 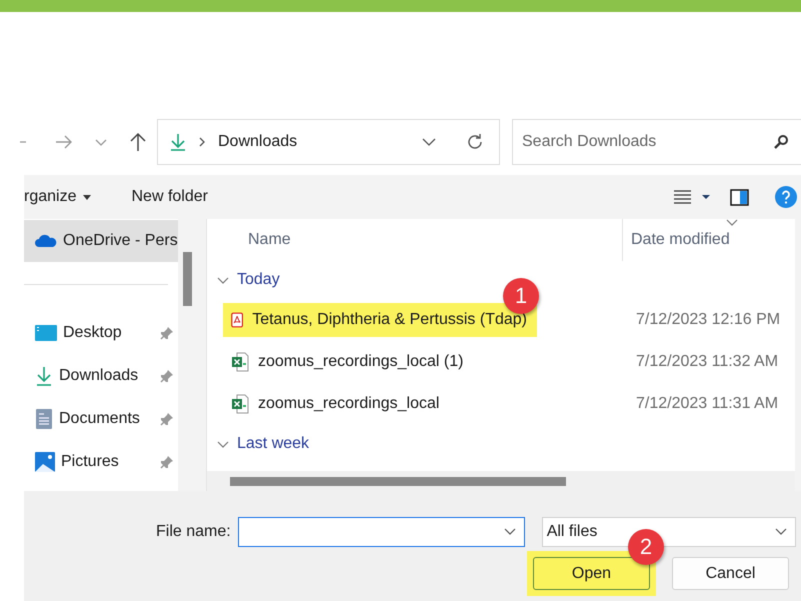 What do you see at coordinates (349, 404) in the screenshot?
I see `file-name: zoomus_recordings_local` at bounding box center [349, 404].